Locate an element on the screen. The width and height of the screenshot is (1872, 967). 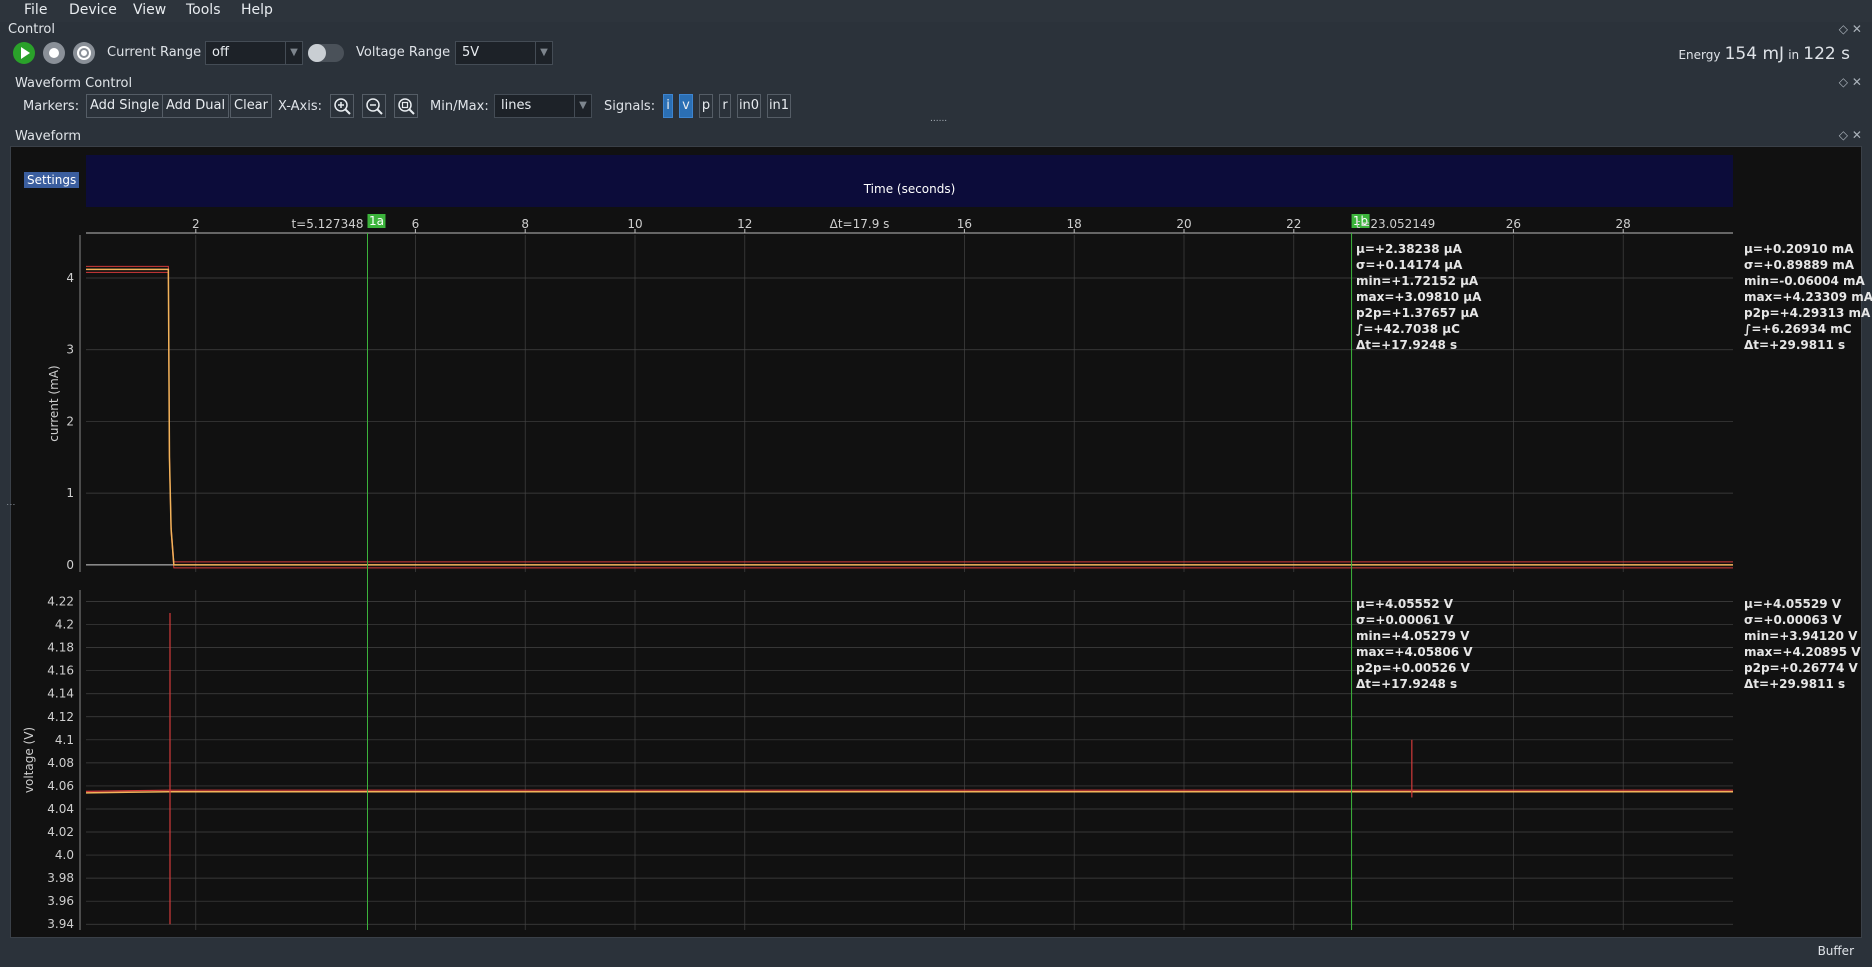
y-tick-label: 0 is located at coordinates (70, 565).